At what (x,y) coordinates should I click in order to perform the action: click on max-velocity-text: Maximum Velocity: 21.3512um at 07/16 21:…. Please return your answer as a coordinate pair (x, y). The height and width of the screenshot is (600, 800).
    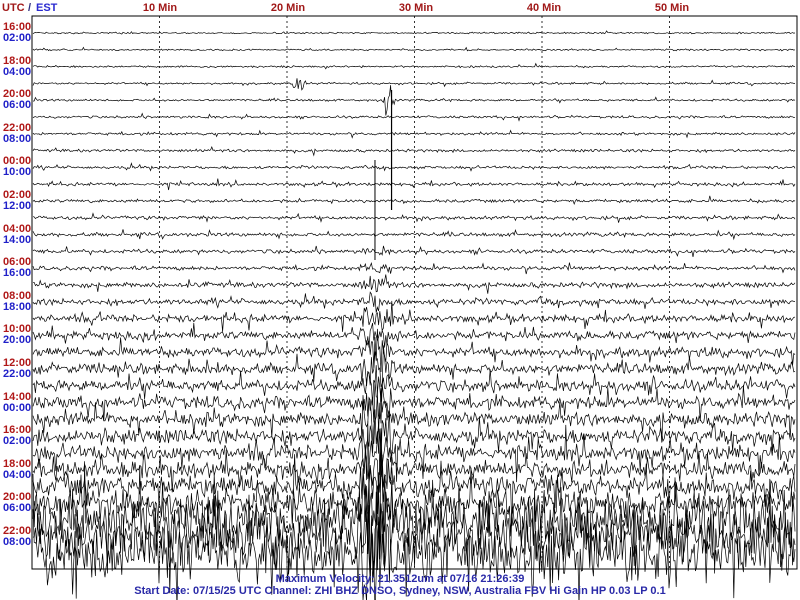
    Looking at the image, I should click on (400, 579).